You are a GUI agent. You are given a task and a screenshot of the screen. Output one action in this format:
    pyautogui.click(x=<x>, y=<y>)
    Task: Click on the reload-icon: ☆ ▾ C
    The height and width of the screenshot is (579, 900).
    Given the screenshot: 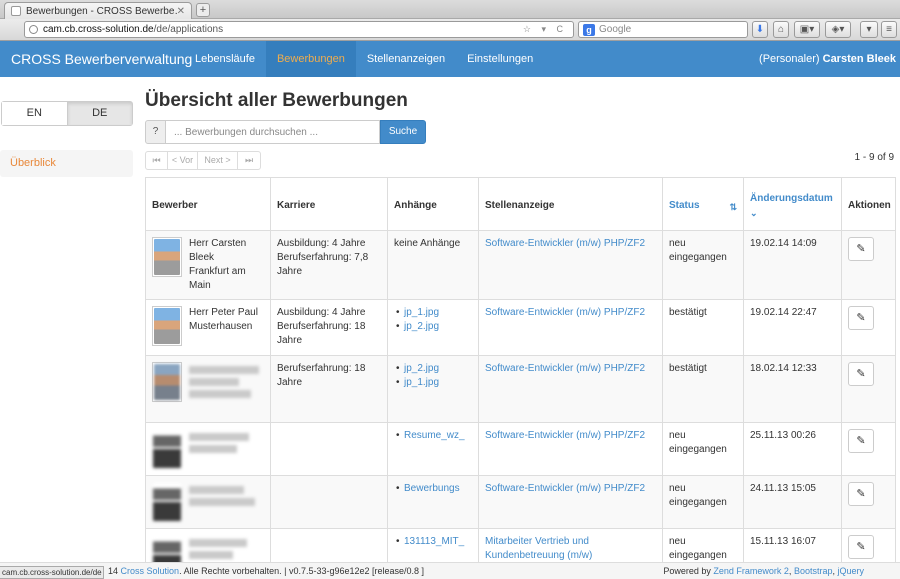 What is the action you would take?
    pyautogui.click(x=545, y=29)
    